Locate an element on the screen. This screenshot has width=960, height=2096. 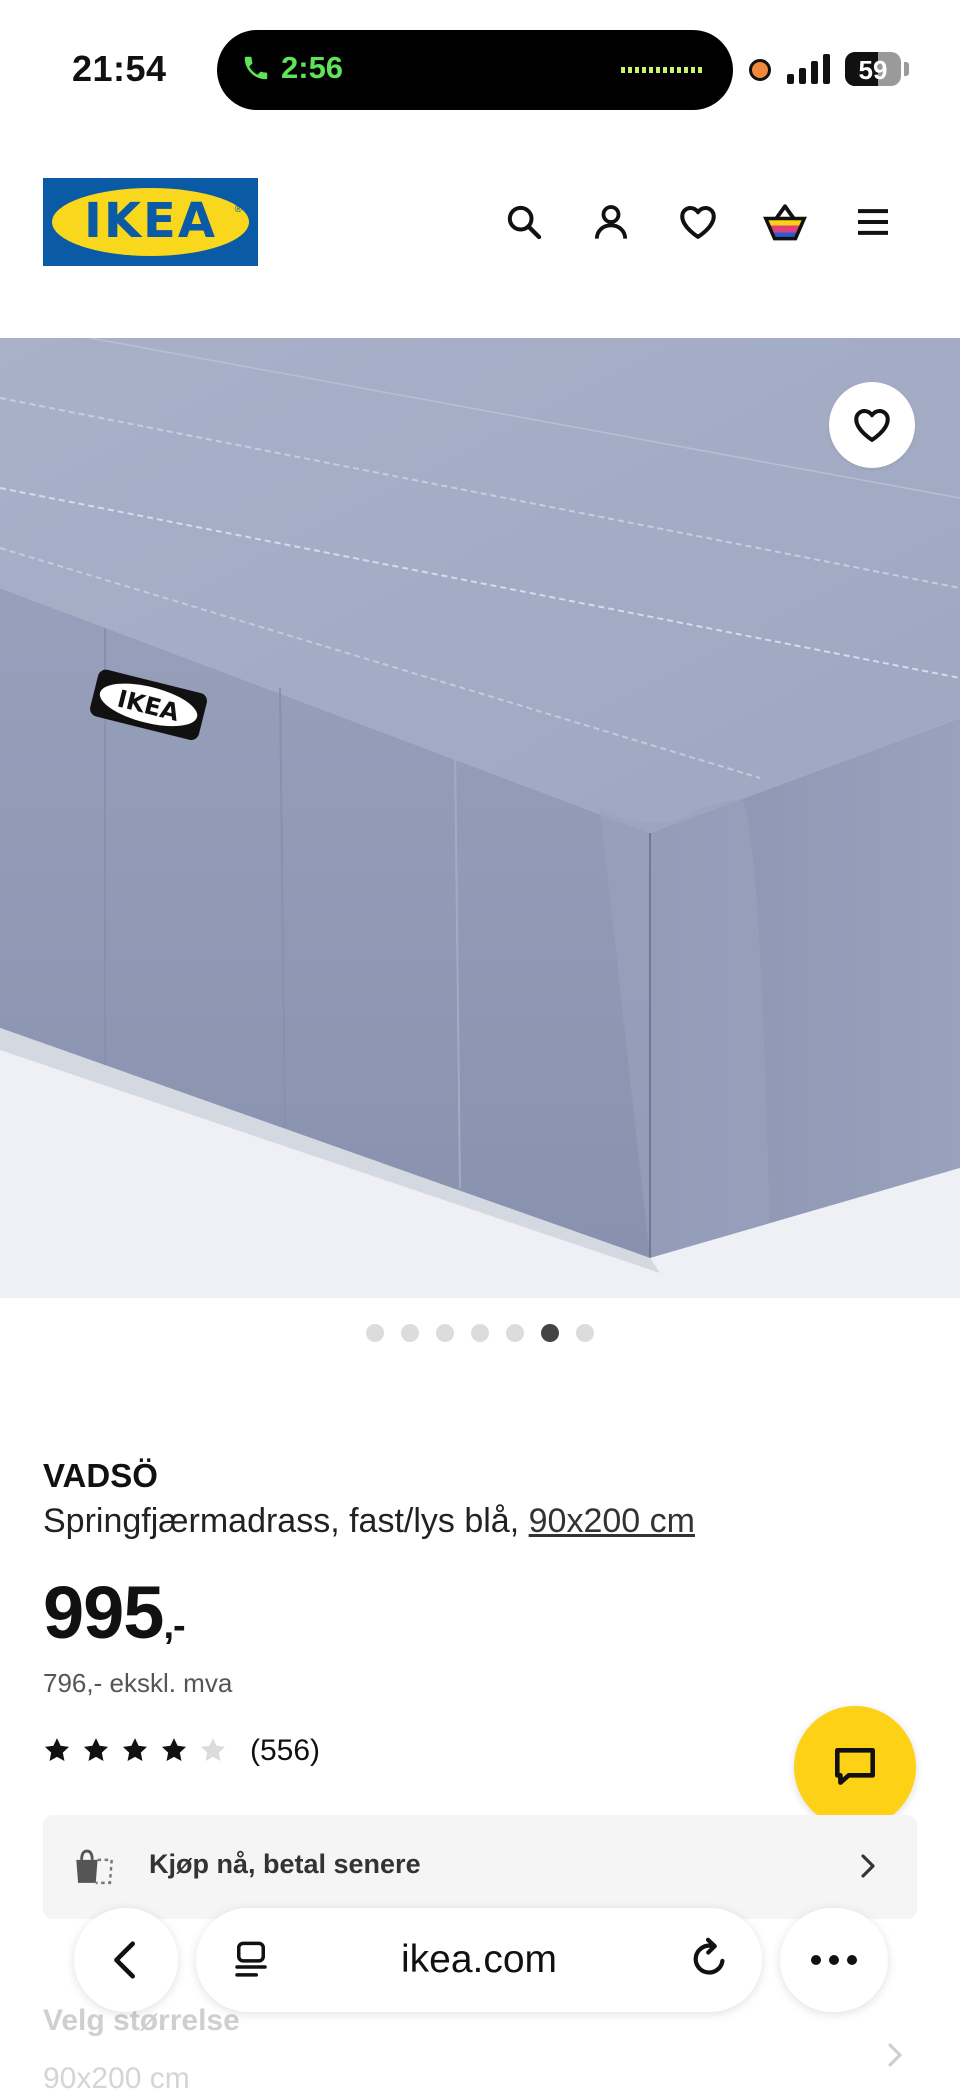
payment-option-label: Kjøp nå, betal senere is located at coordinates (285, 1864).